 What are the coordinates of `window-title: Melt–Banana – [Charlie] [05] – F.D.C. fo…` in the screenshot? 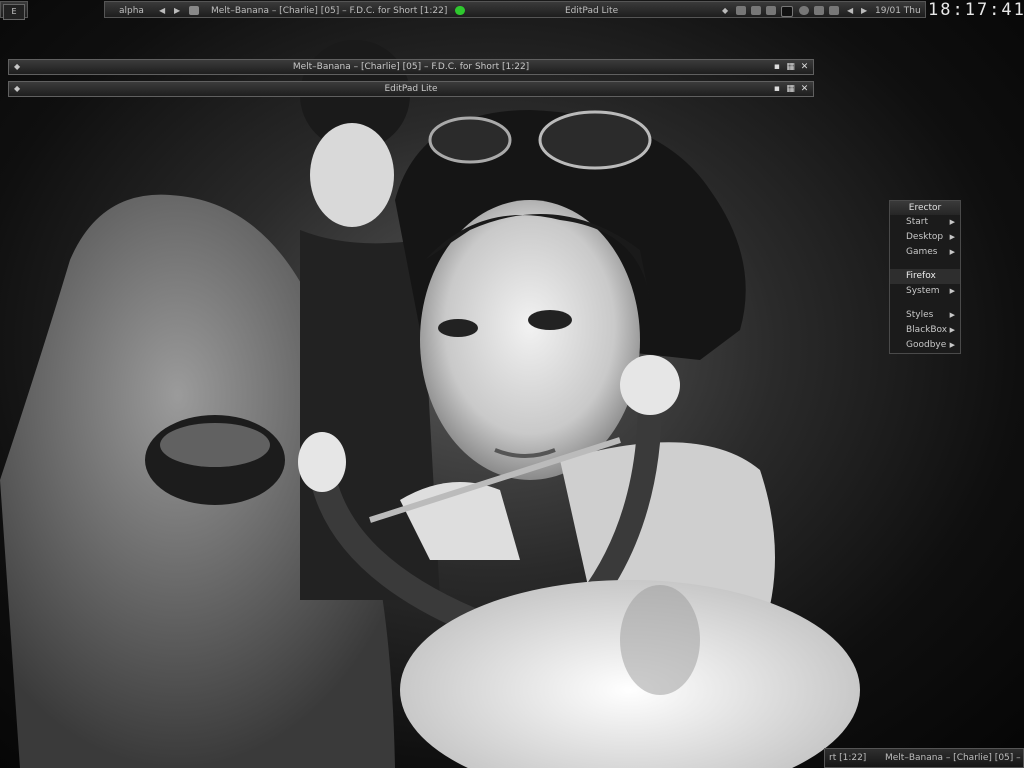 It's located at (329, 11).